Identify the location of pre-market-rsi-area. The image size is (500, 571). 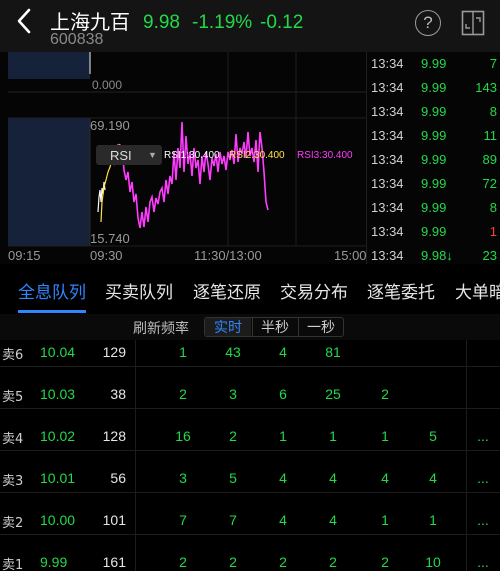
(49, 182).